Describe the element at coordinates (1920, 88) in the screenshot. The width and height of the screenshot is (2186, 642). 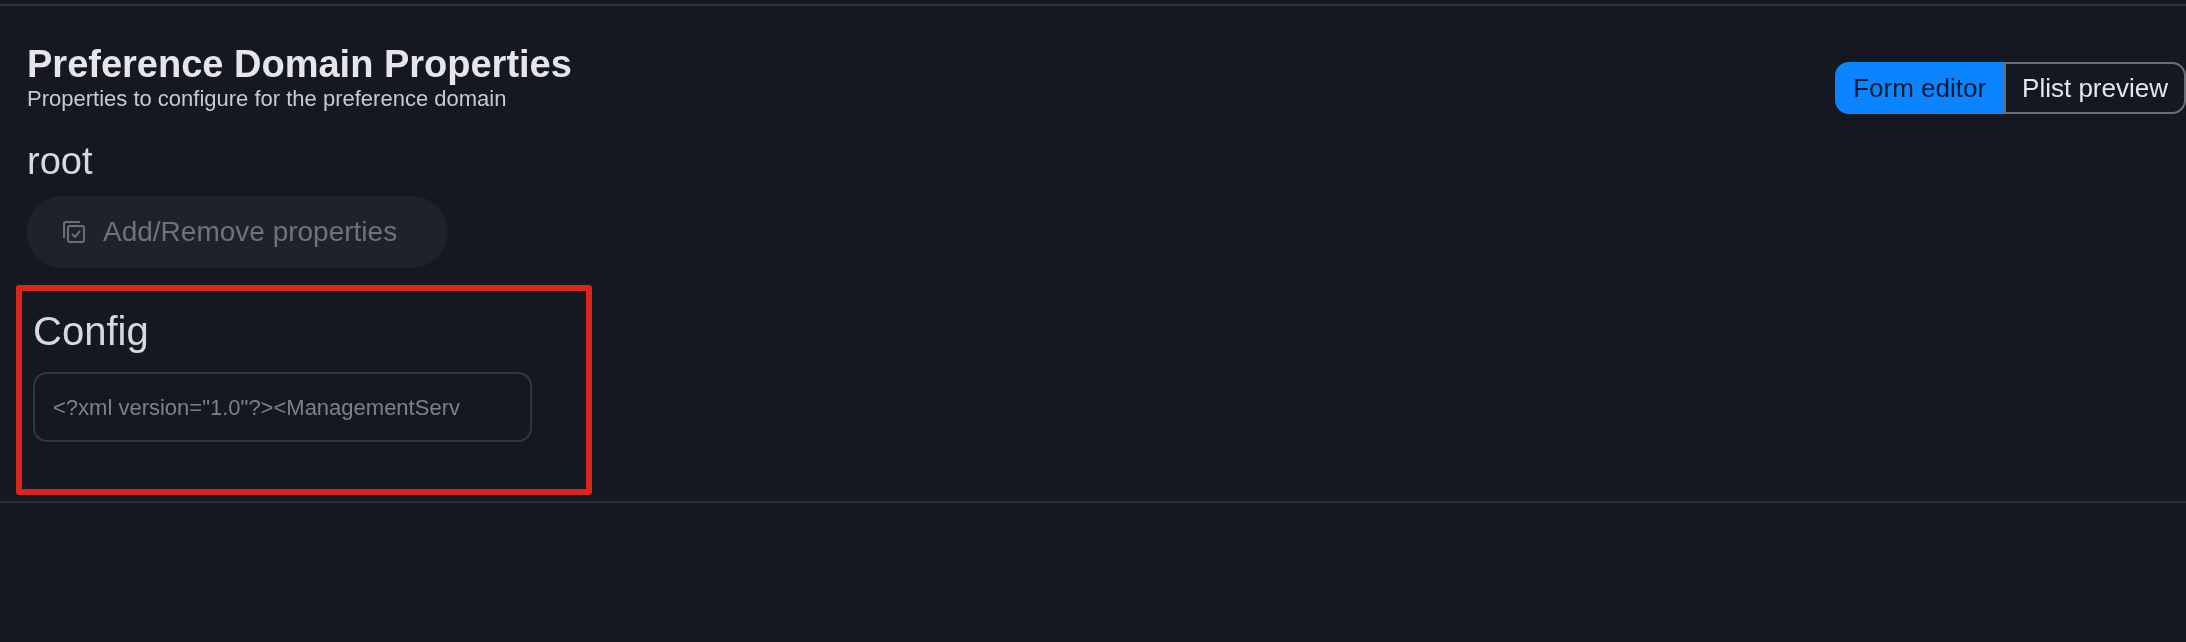
I see `view-tab: Form editor` at that location.